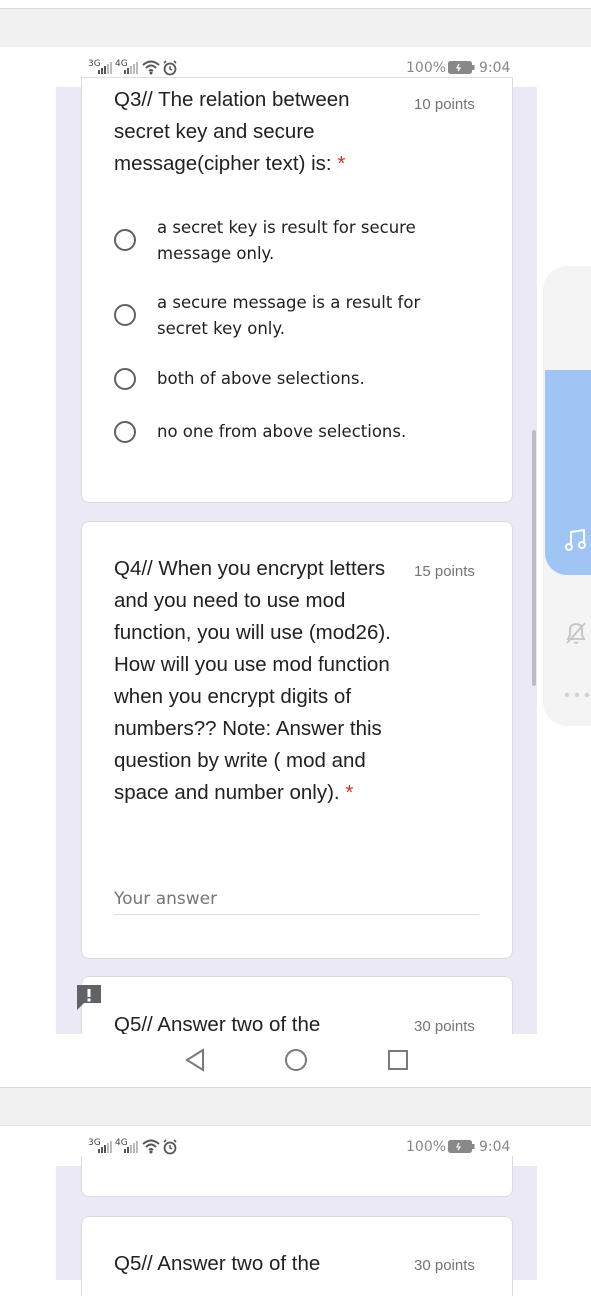 Image resolution: width=591 pixels, height=1296 pixels. Describe the element at coordinates (568, 472) in the screenshot. I see `floating-music-button` at that location.